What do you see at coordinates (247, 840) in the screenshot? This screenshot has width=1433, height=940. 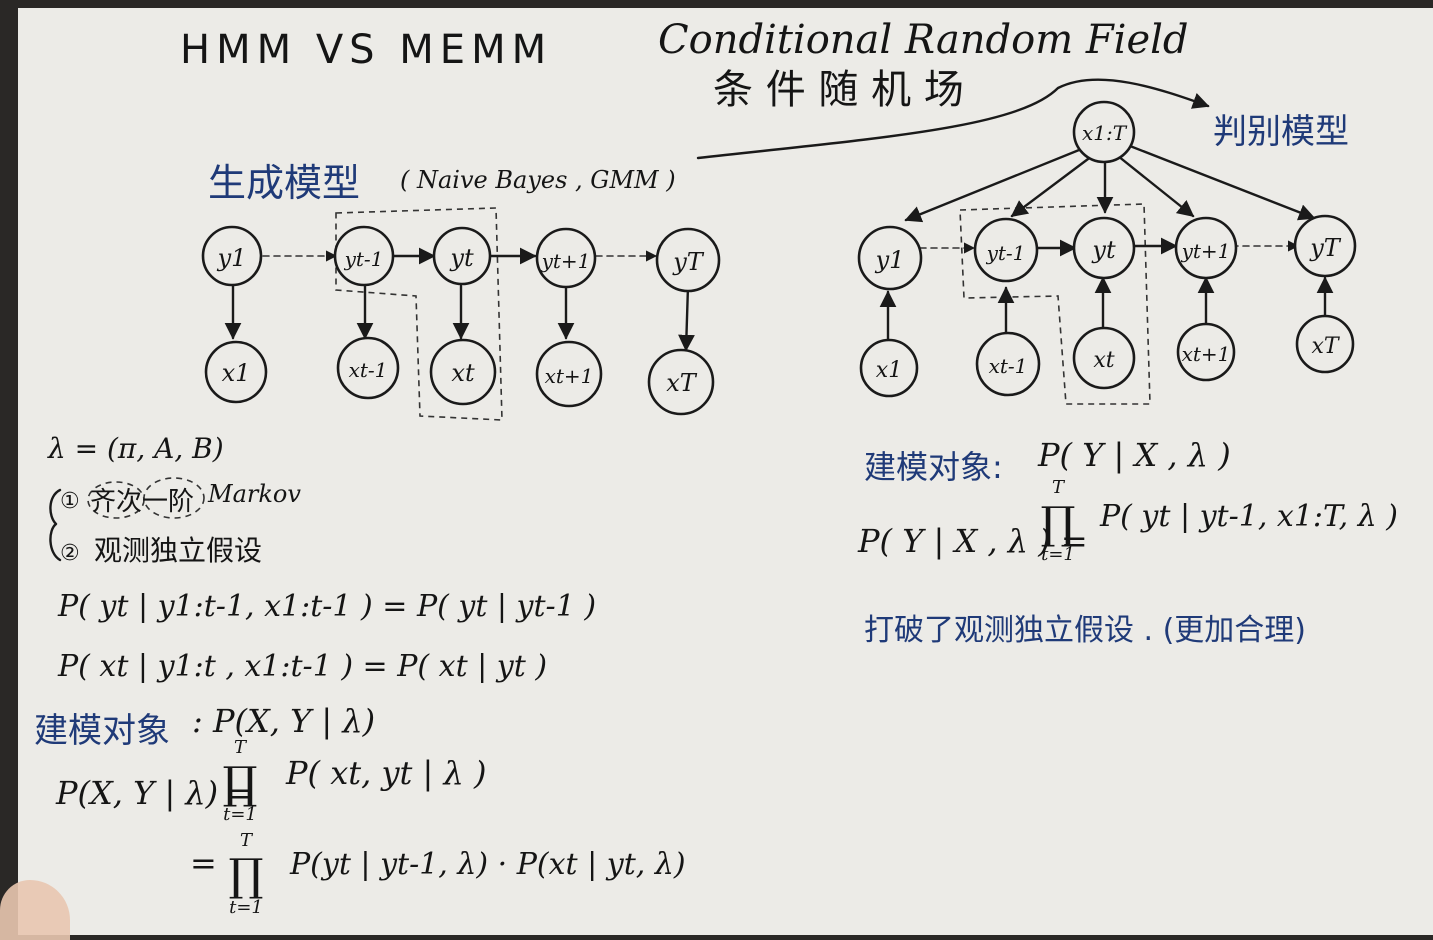 I see `hmm-joint2-top: T` at bounding box center [247, 840].